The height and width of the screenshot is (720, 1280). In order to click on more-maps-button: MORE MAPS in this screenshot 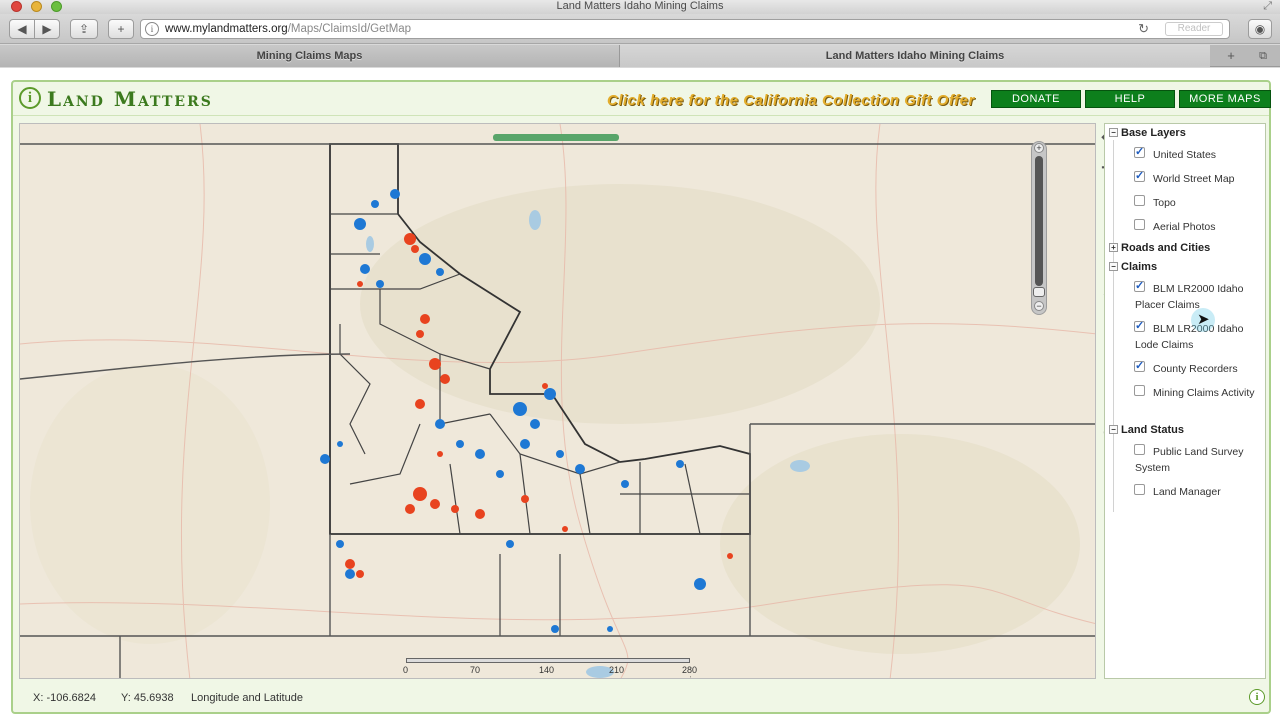, I will do `click(1225, 99)`.